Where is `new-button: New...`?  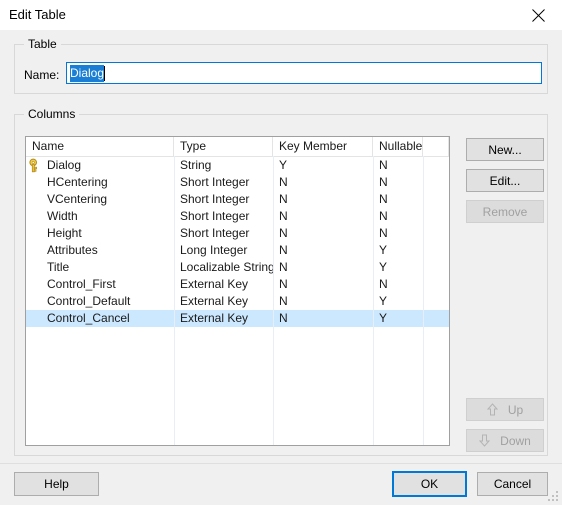 new-button: New... is located at coordinates (505, 149).